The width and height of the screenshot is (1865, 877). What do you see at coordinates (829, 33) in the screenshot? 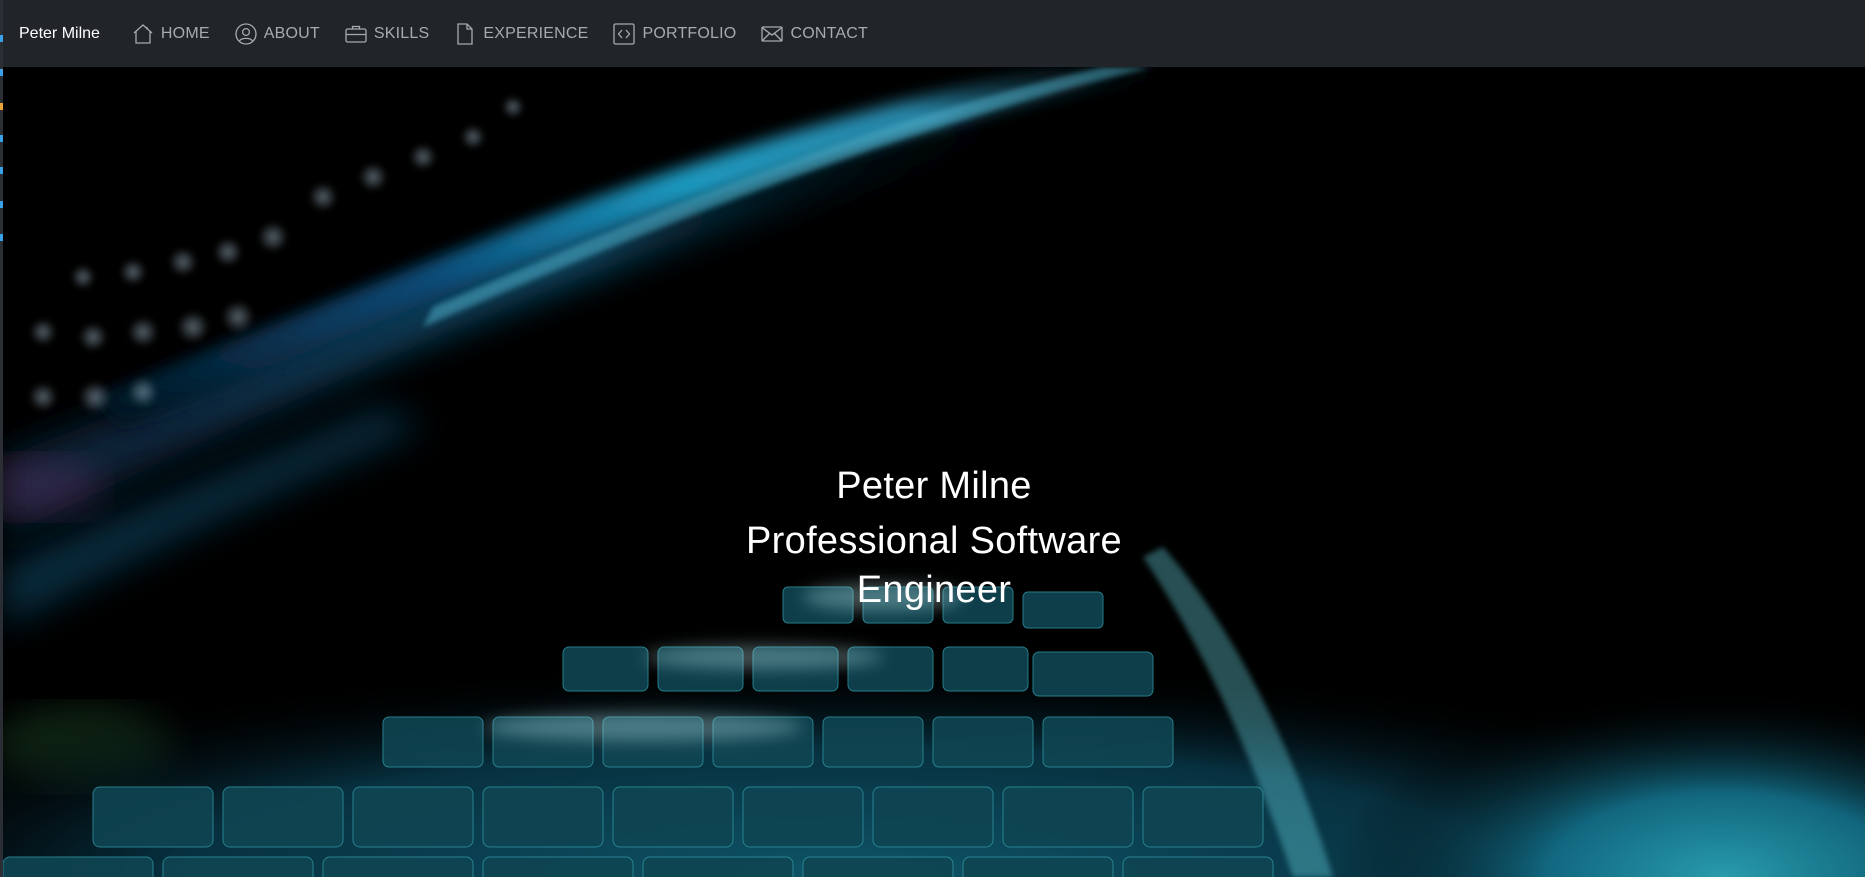
I see `nav-contact-label: CONTACT` at bounding box center [829, 33].